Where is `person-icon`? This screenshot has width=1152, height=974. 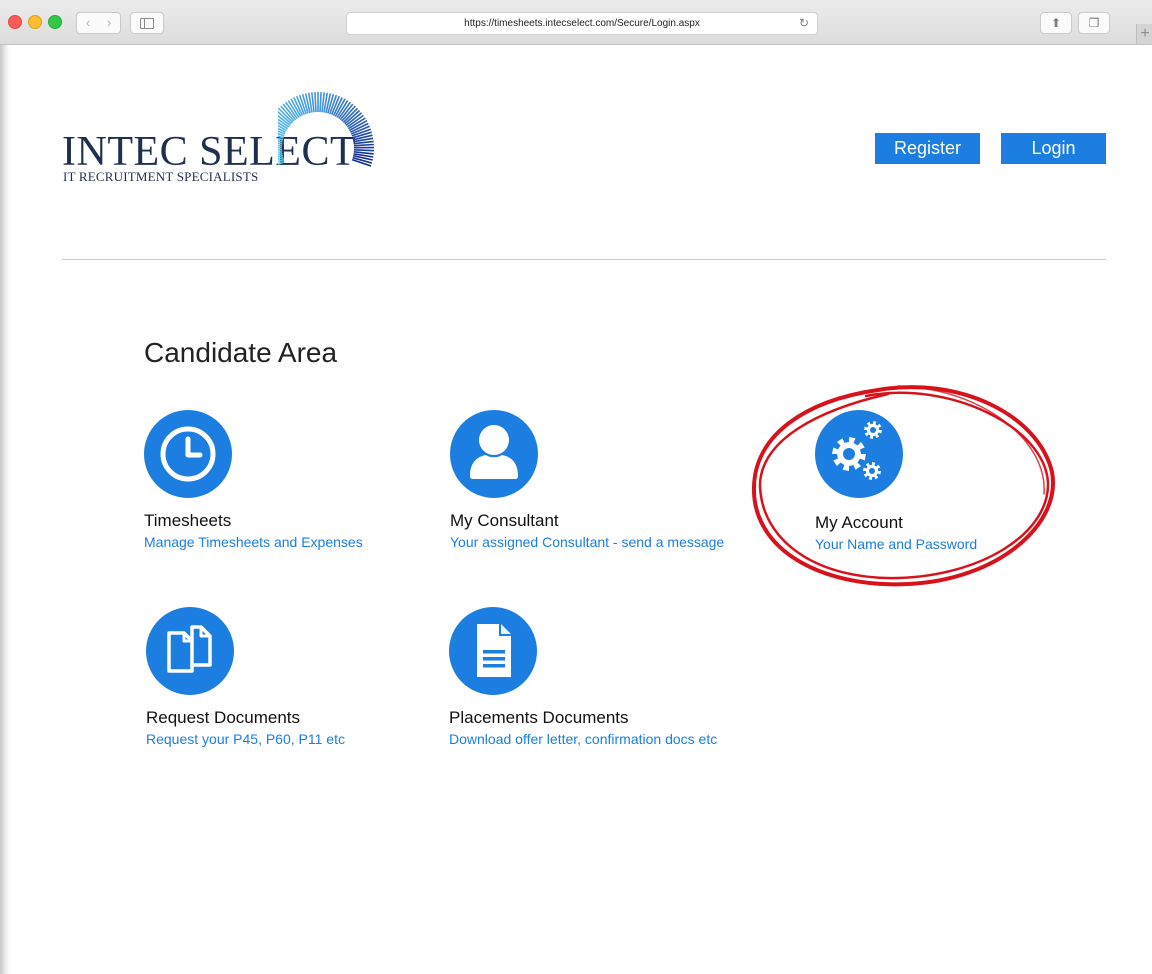 person-icon is located at coordinates (494, 452).